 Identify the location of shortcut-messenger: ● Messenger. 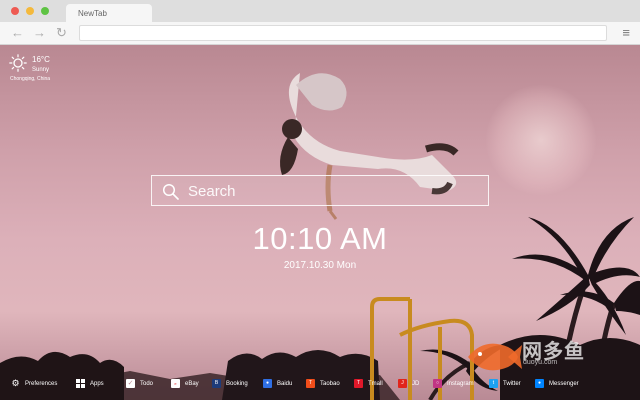
(557, 383).